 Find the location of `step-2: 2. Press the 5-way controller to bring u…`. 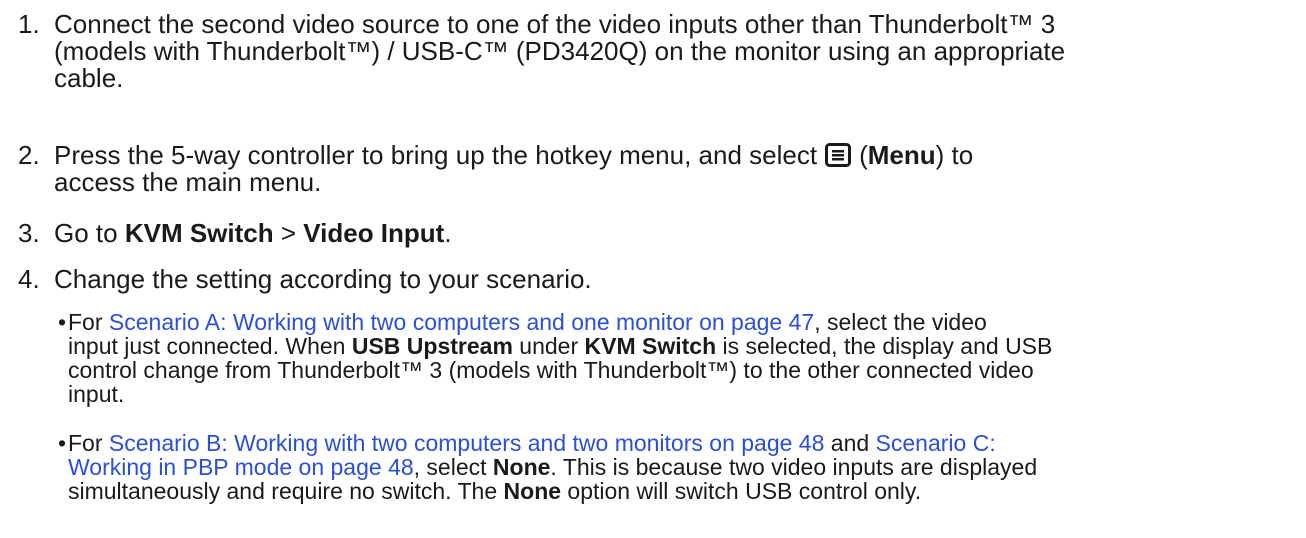

step-2: 2. Press the 5-way controller to bring u… is located at coordinates (656, 169).